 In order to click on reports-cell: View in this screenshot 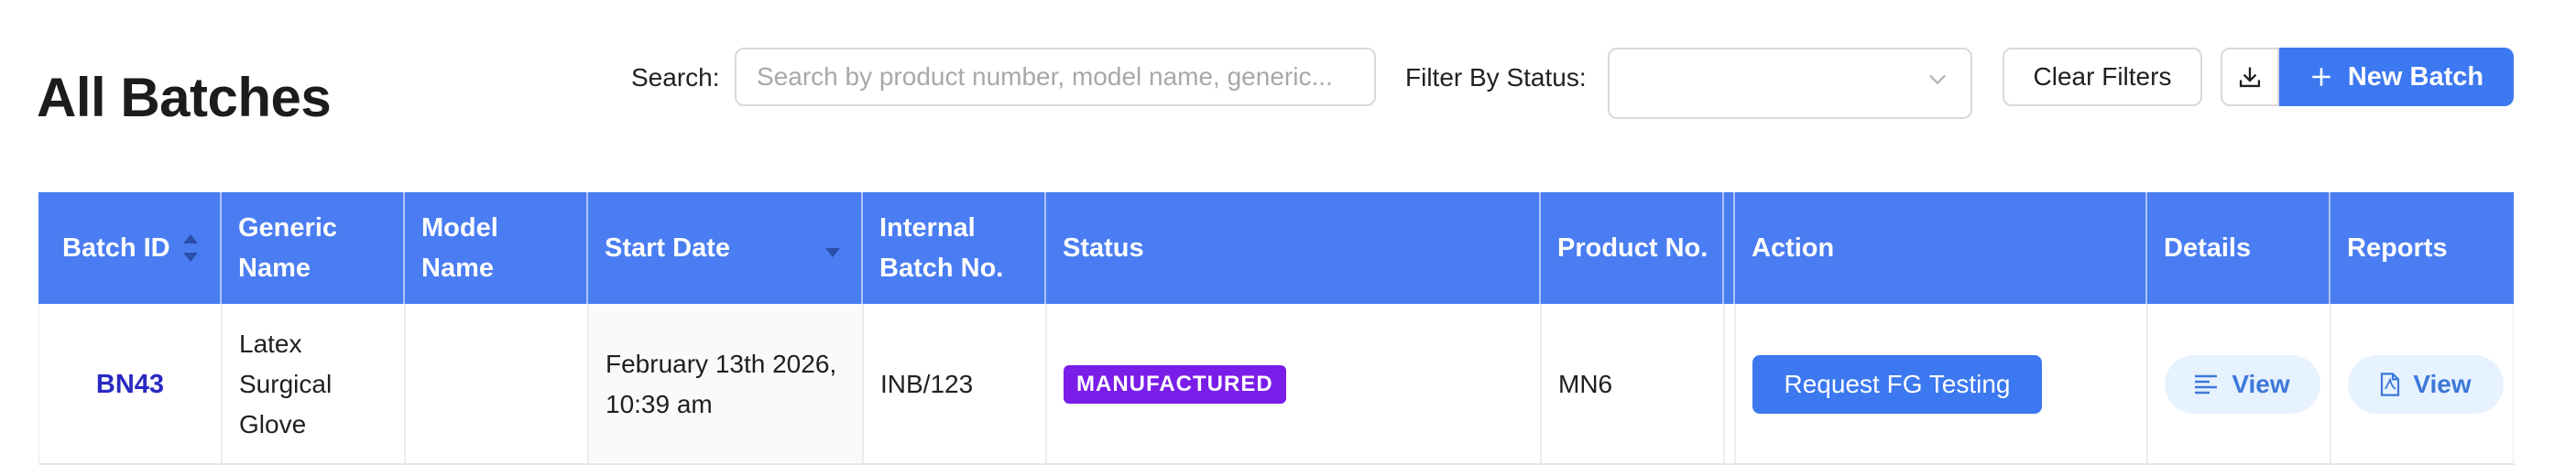, I will do `click(2423, 384)`.